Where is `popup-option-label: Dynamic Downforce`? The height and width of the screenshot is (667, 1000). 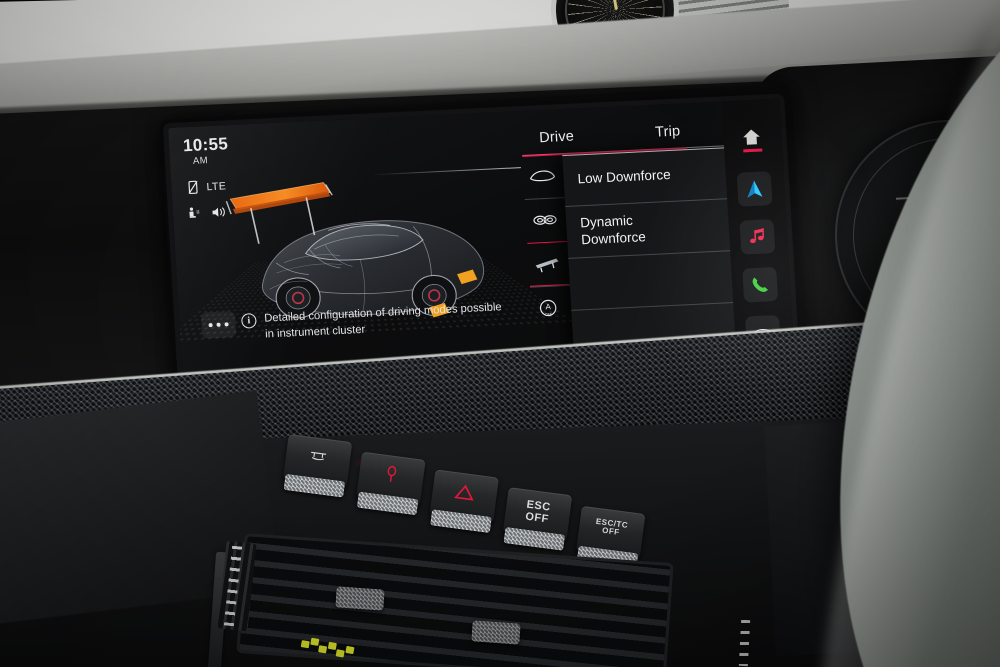 popup-option-label: Dynamic Downforce is located at coordinates (613, 229).